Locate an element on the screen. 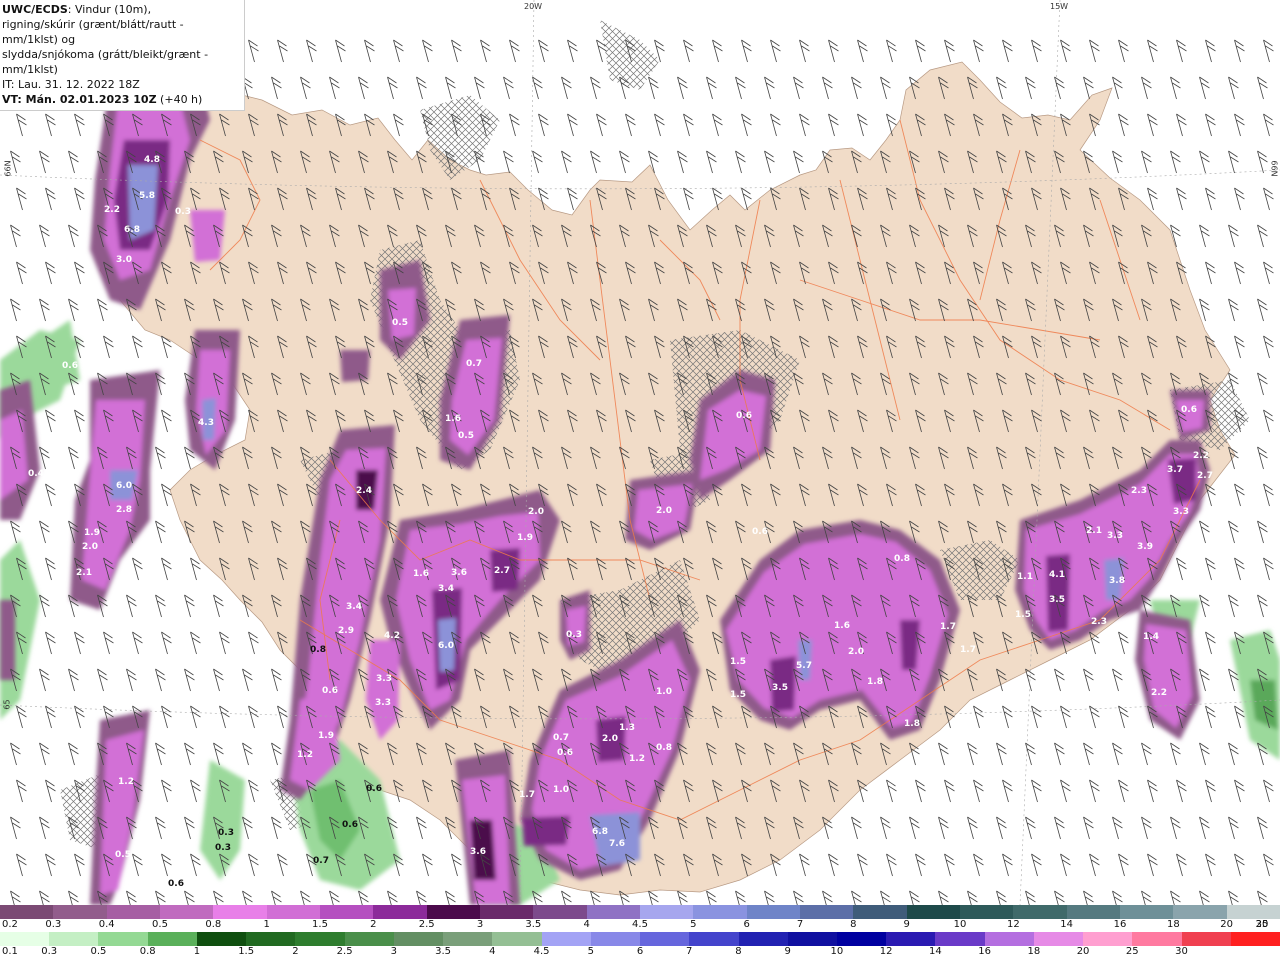  value-label: 0.3 is located at coordinates (574, 635).